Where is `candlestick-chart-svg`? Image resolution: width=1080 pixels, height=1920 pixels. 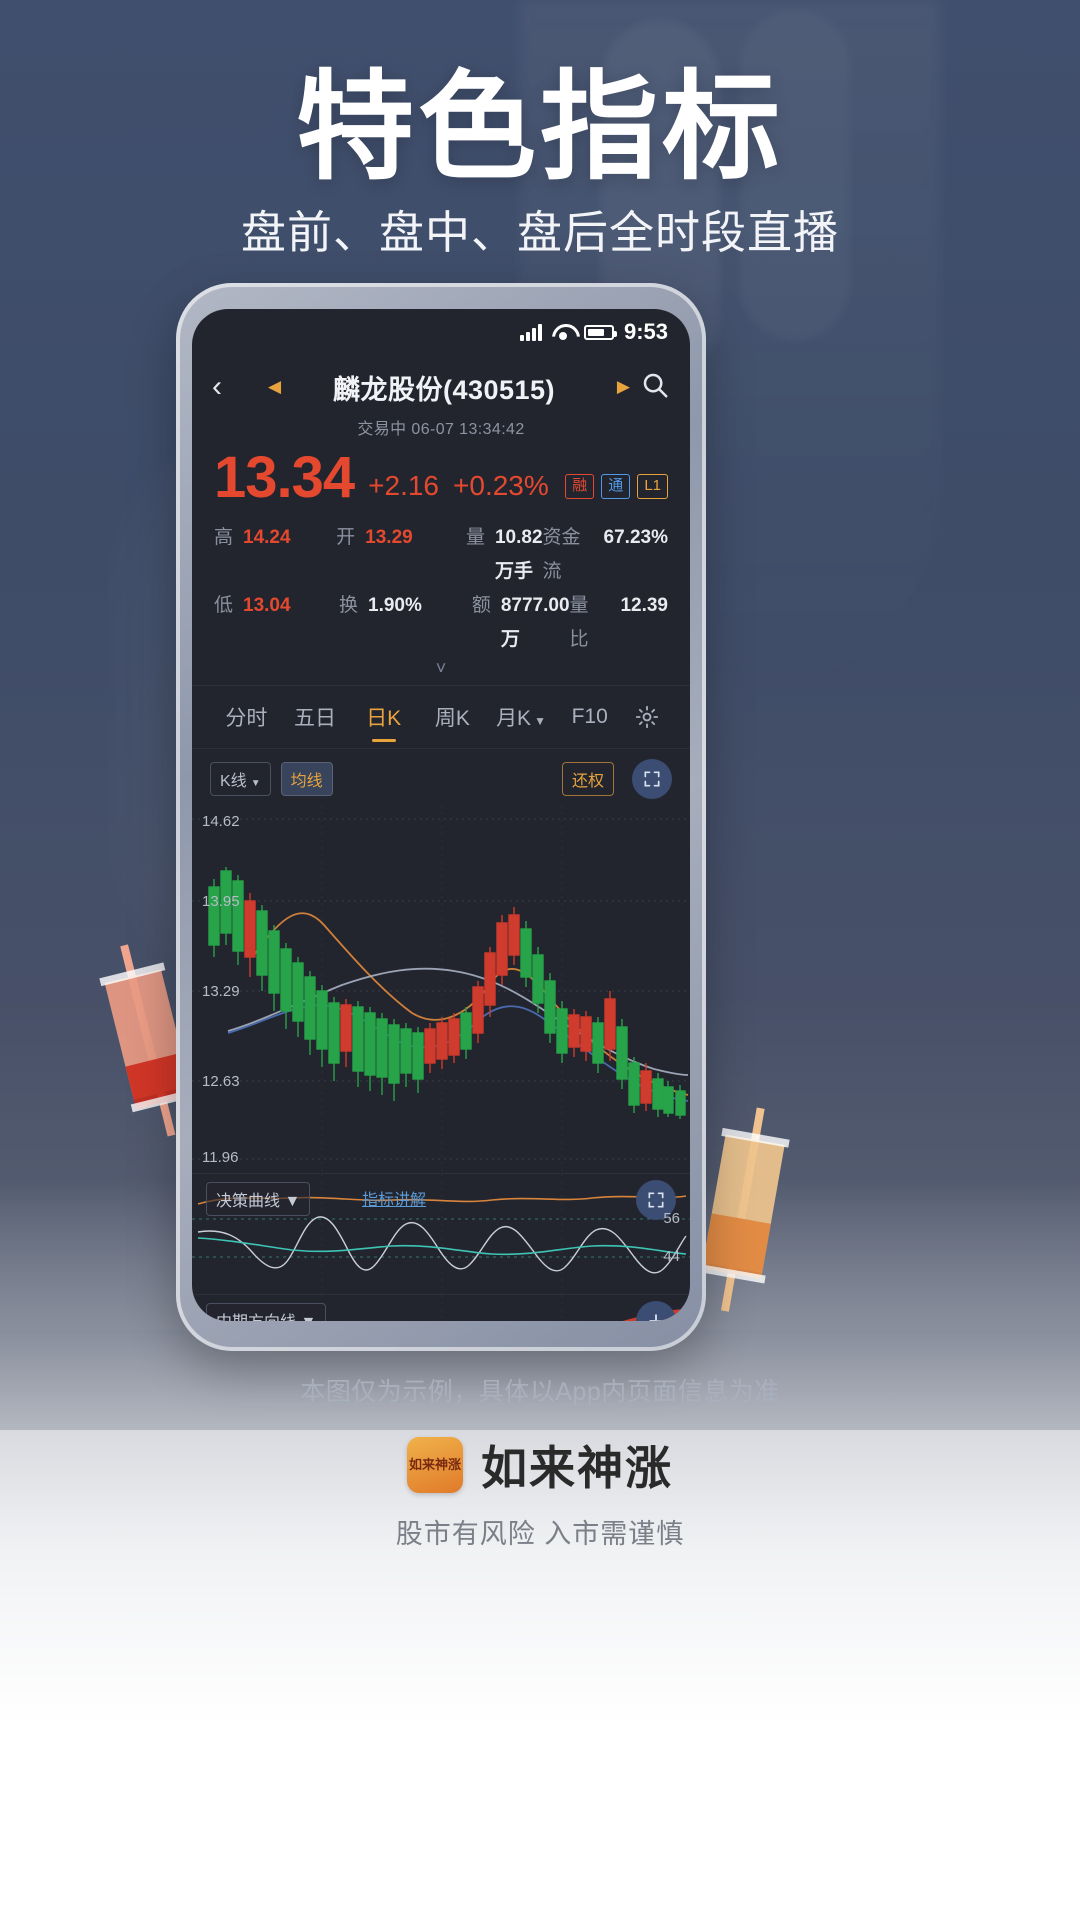
candlestick-chart-svg is located at coordinates (441, 989).